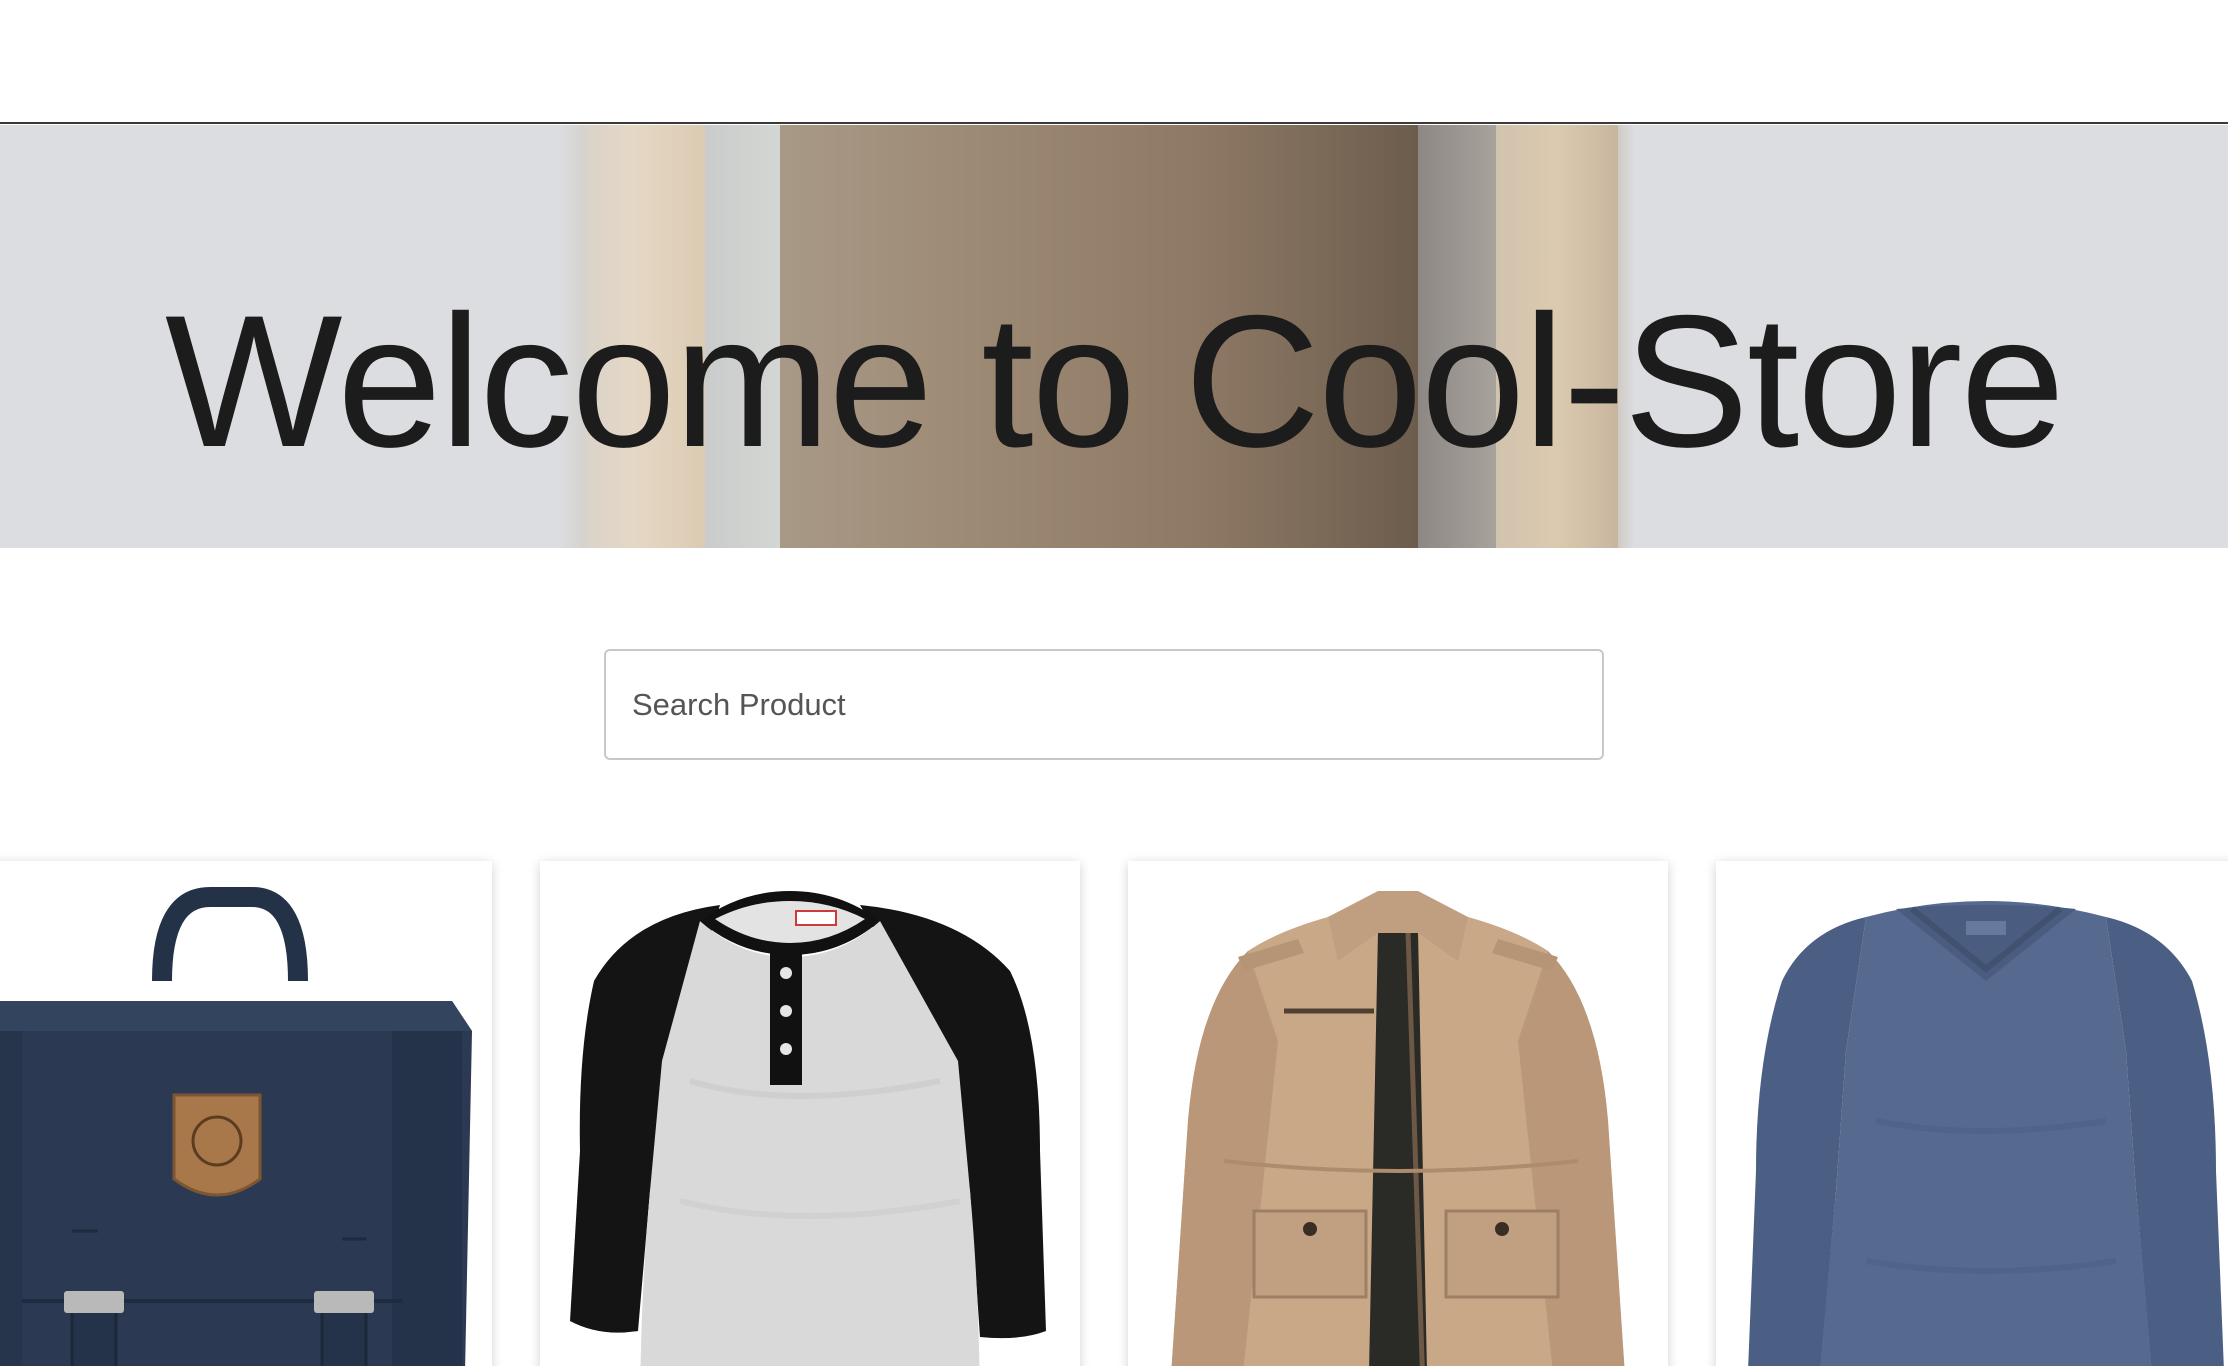 The image size is (2228, 1366). What do you see at coordinates (1398, 1128) in the screenshot?
I see `product-image-jacket` at bounding box center [1398, 1128].